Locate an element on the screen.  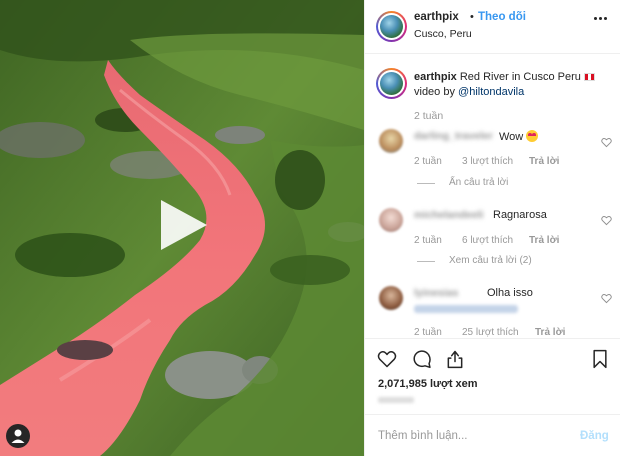
caption-username: earthpix is located at coordinates (435, 77).